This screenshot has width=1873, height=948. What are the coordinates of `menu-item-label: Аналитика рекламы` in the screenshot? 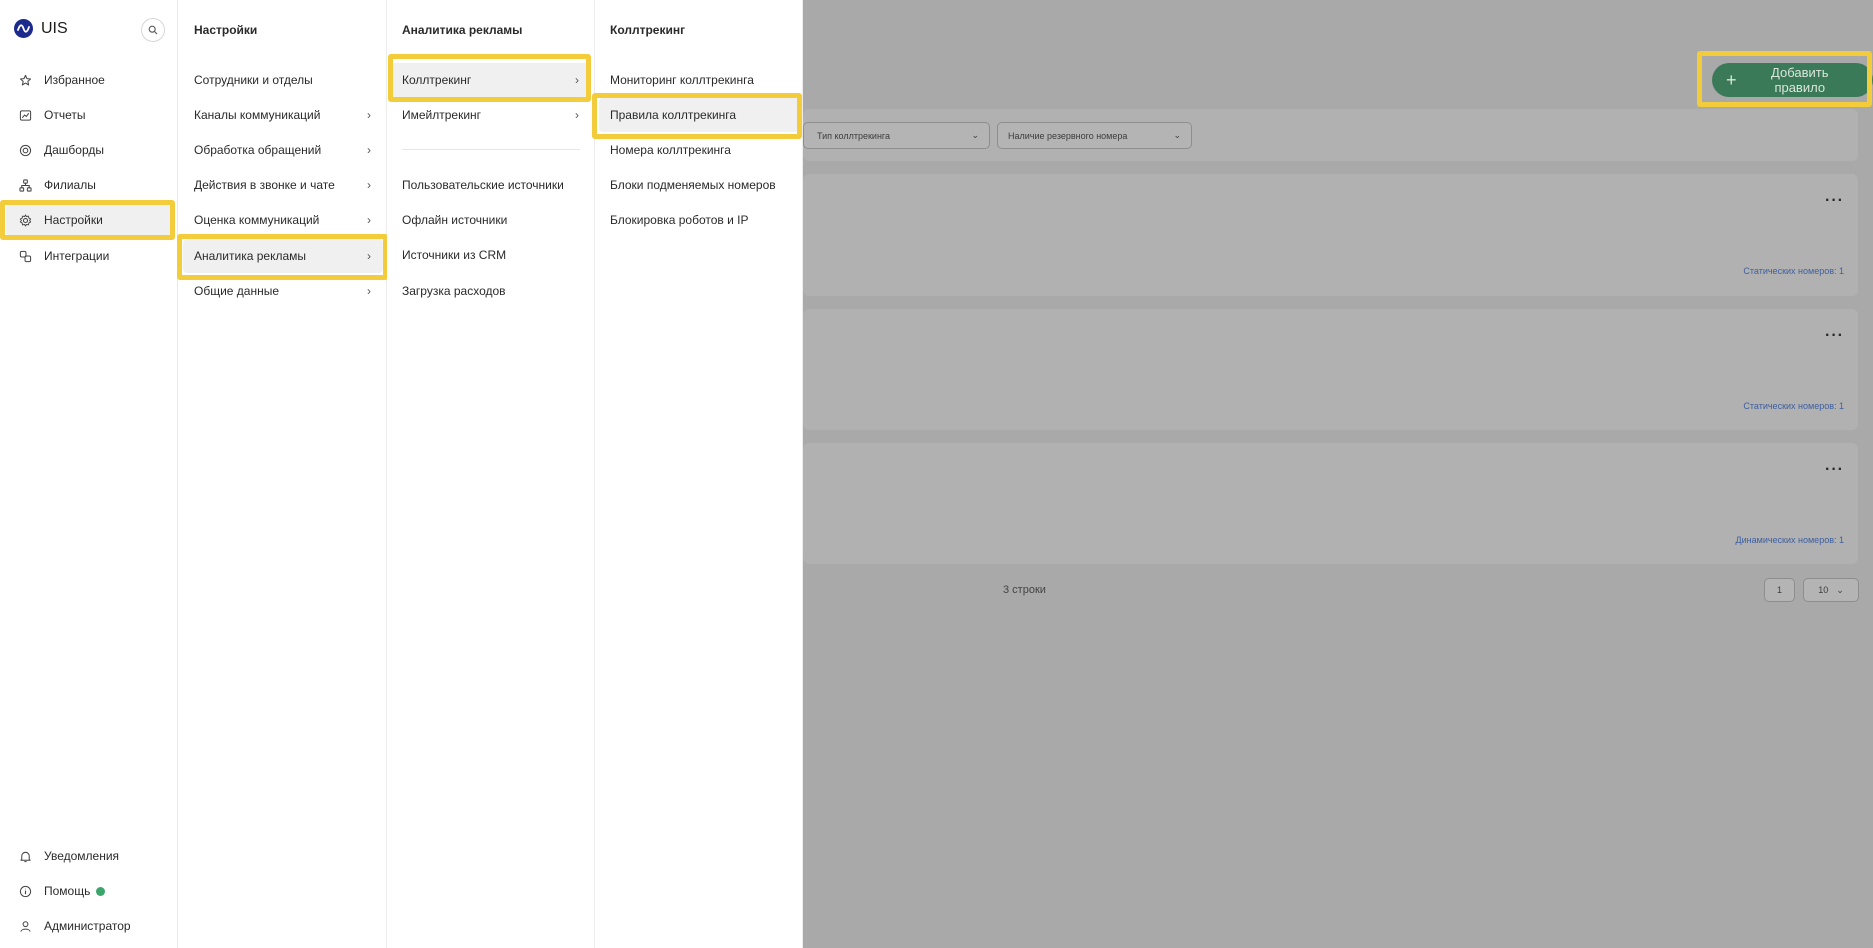 It's located at (250, 256).